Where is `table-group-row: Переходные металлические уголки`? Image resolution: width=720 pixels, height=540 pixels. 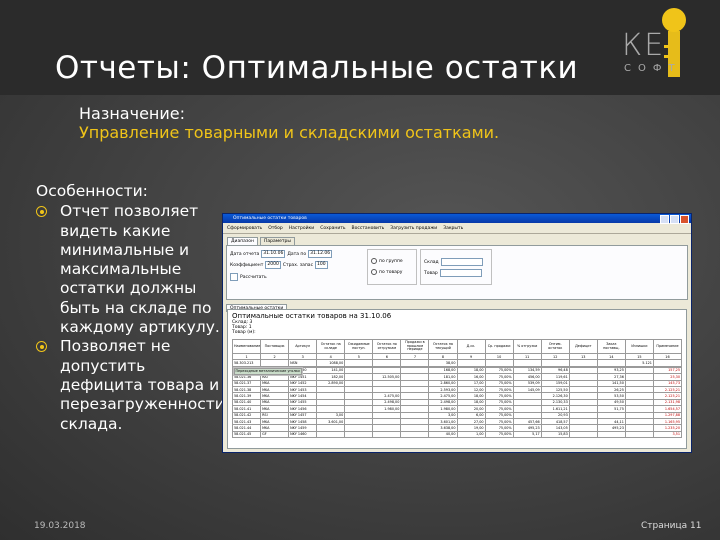 table-group-row: Переходные металлические уголки is located at coordinates (267, 371).